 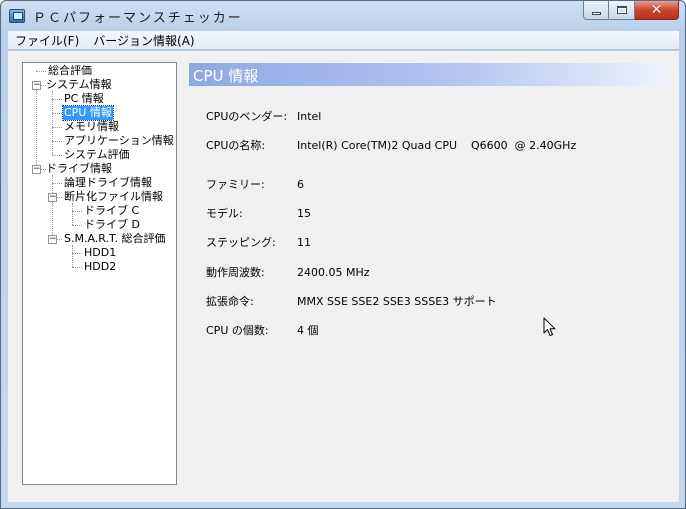 I want to click on tree-item-memory-info: メモリ情報, so click(x=91, y=127).